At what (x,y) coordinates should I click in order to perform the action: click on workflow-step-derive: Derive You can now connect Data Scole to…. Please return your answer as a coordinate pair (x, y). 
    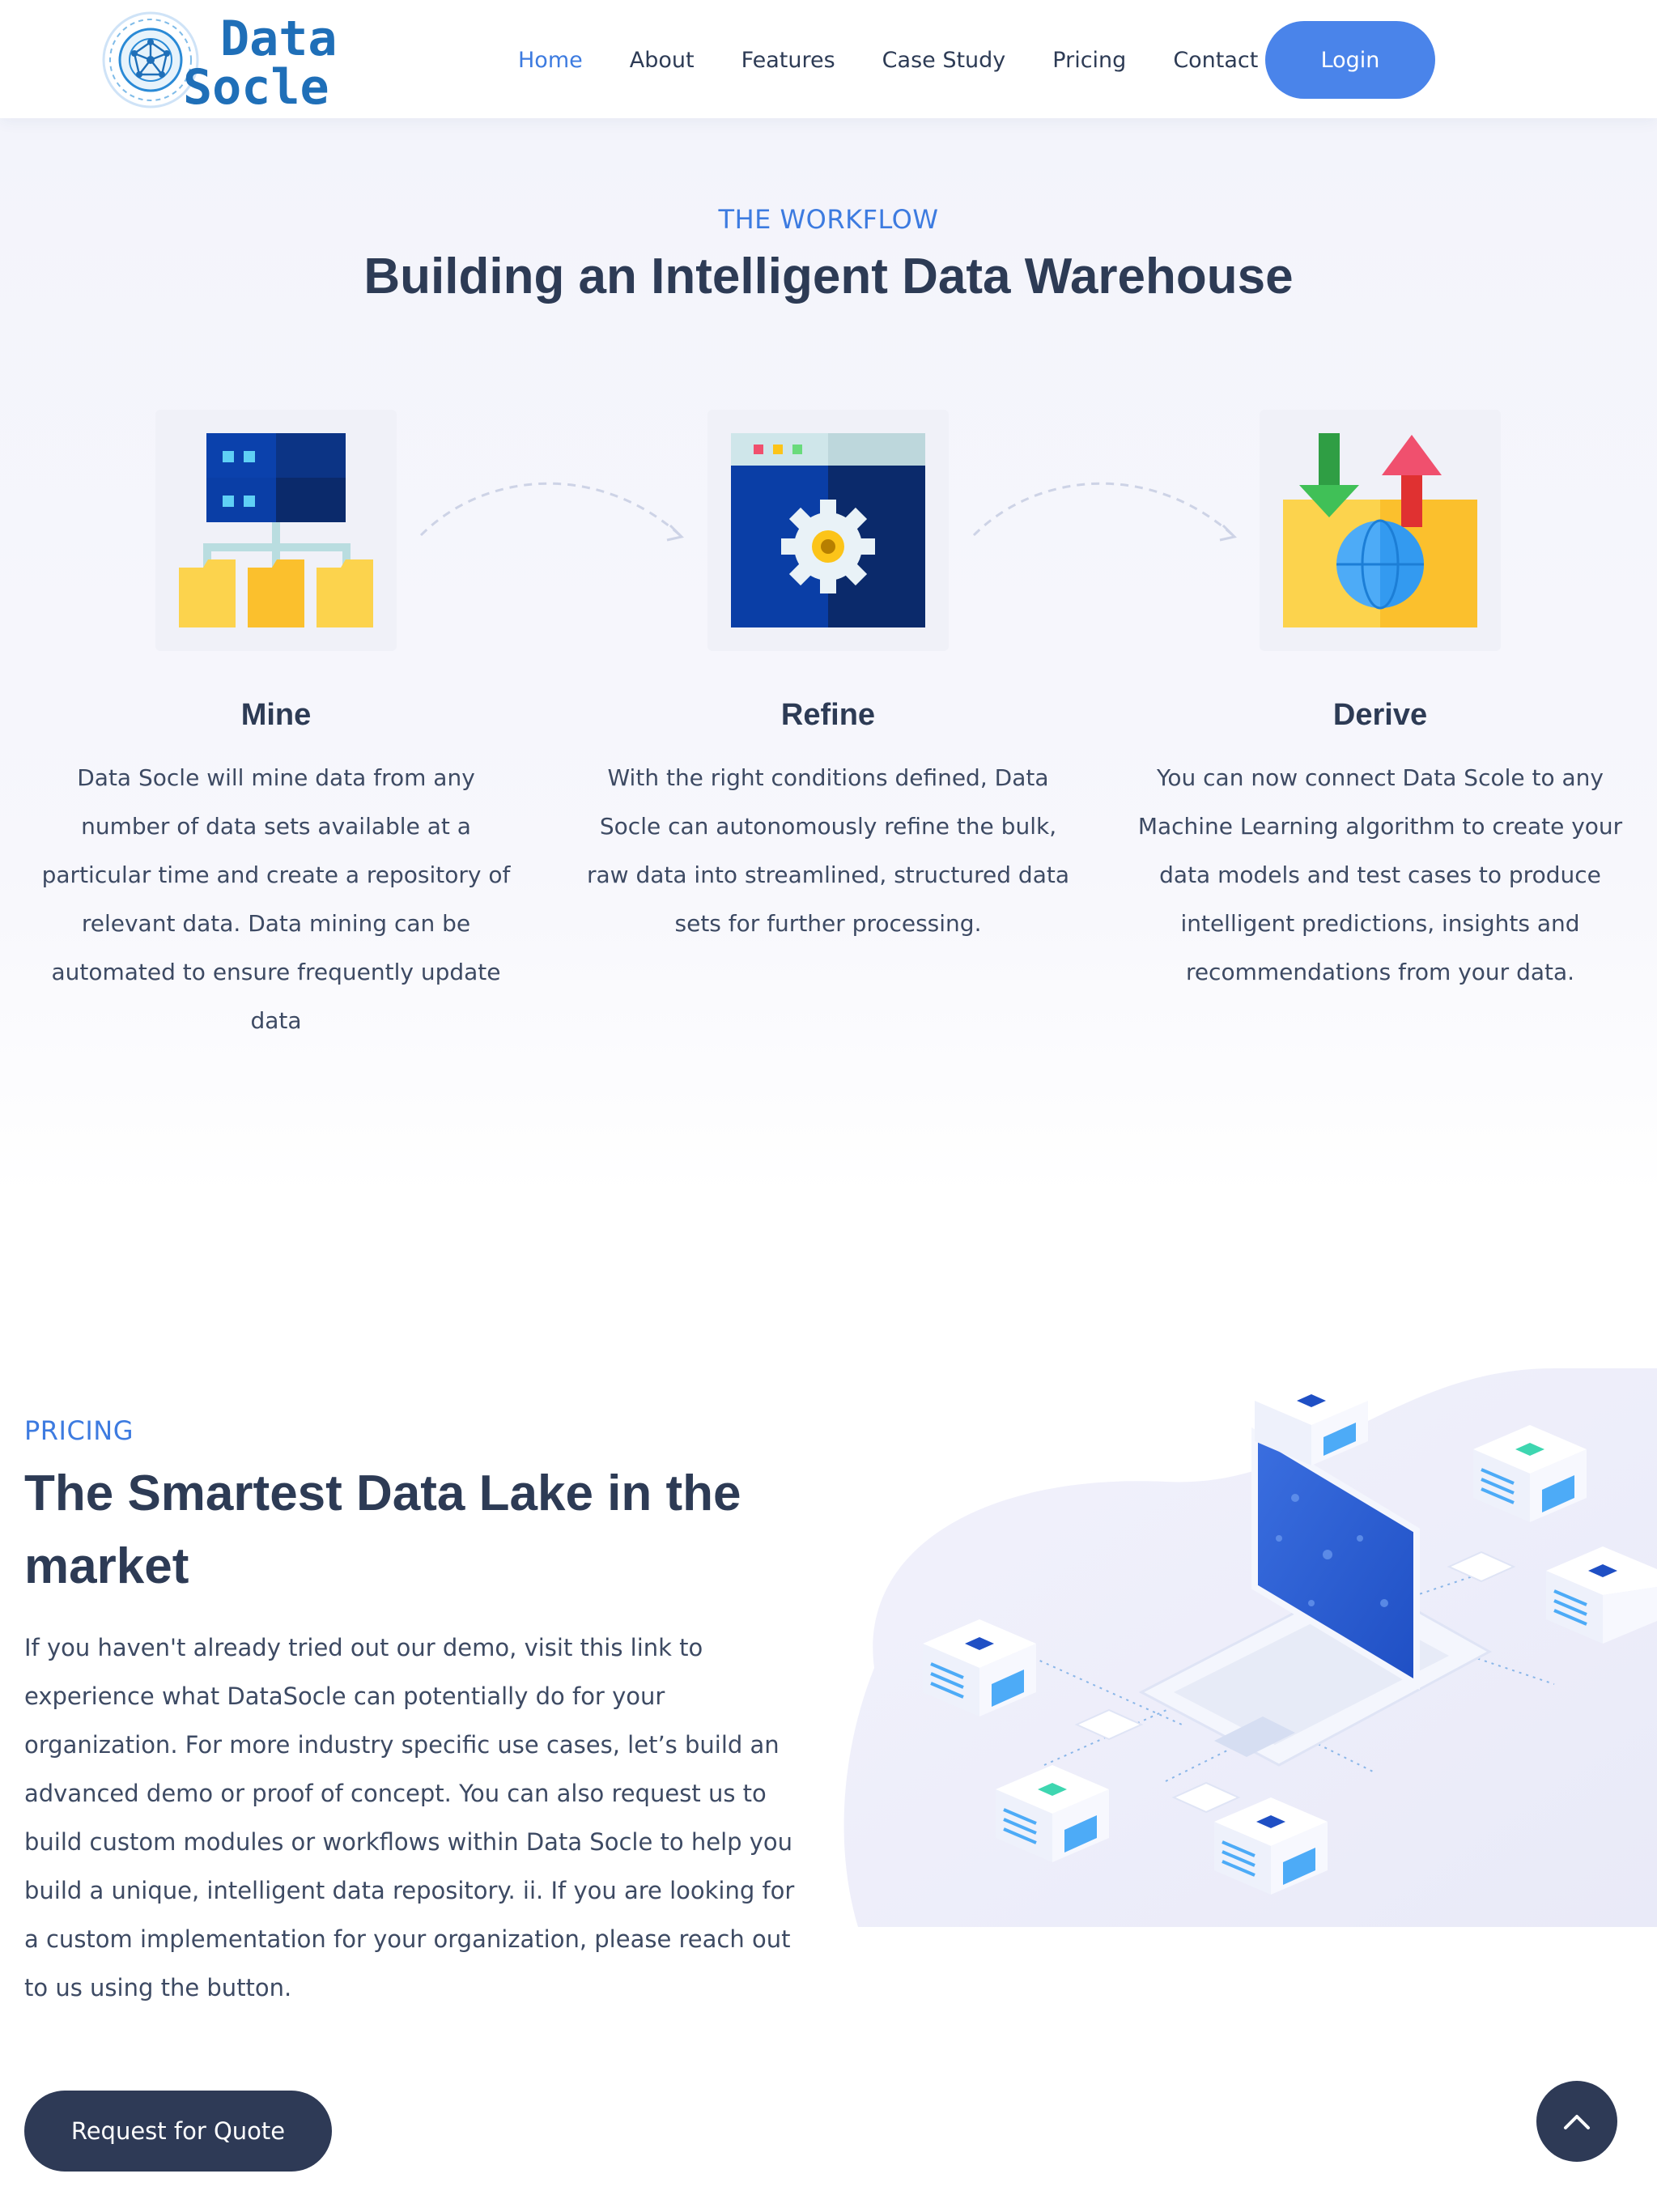
    Looking at the image, I should click on (1380, 703).